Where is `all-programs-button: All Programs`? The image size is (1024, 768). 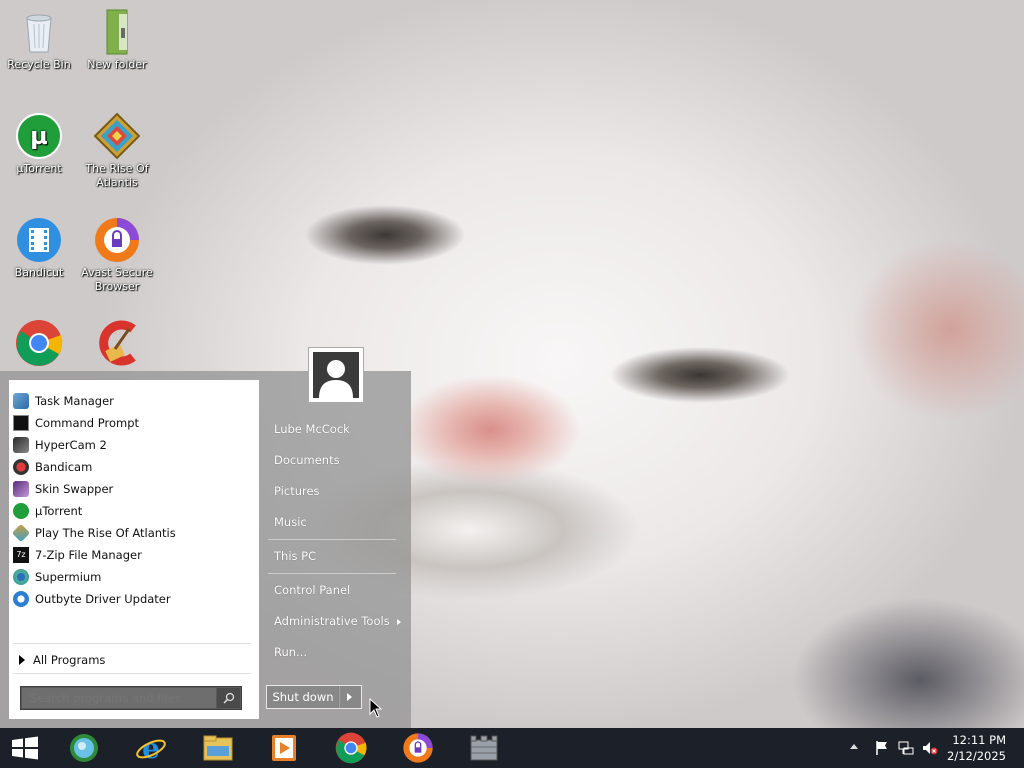
all-programs-button: All Programs is located at coordinates (62, 660).